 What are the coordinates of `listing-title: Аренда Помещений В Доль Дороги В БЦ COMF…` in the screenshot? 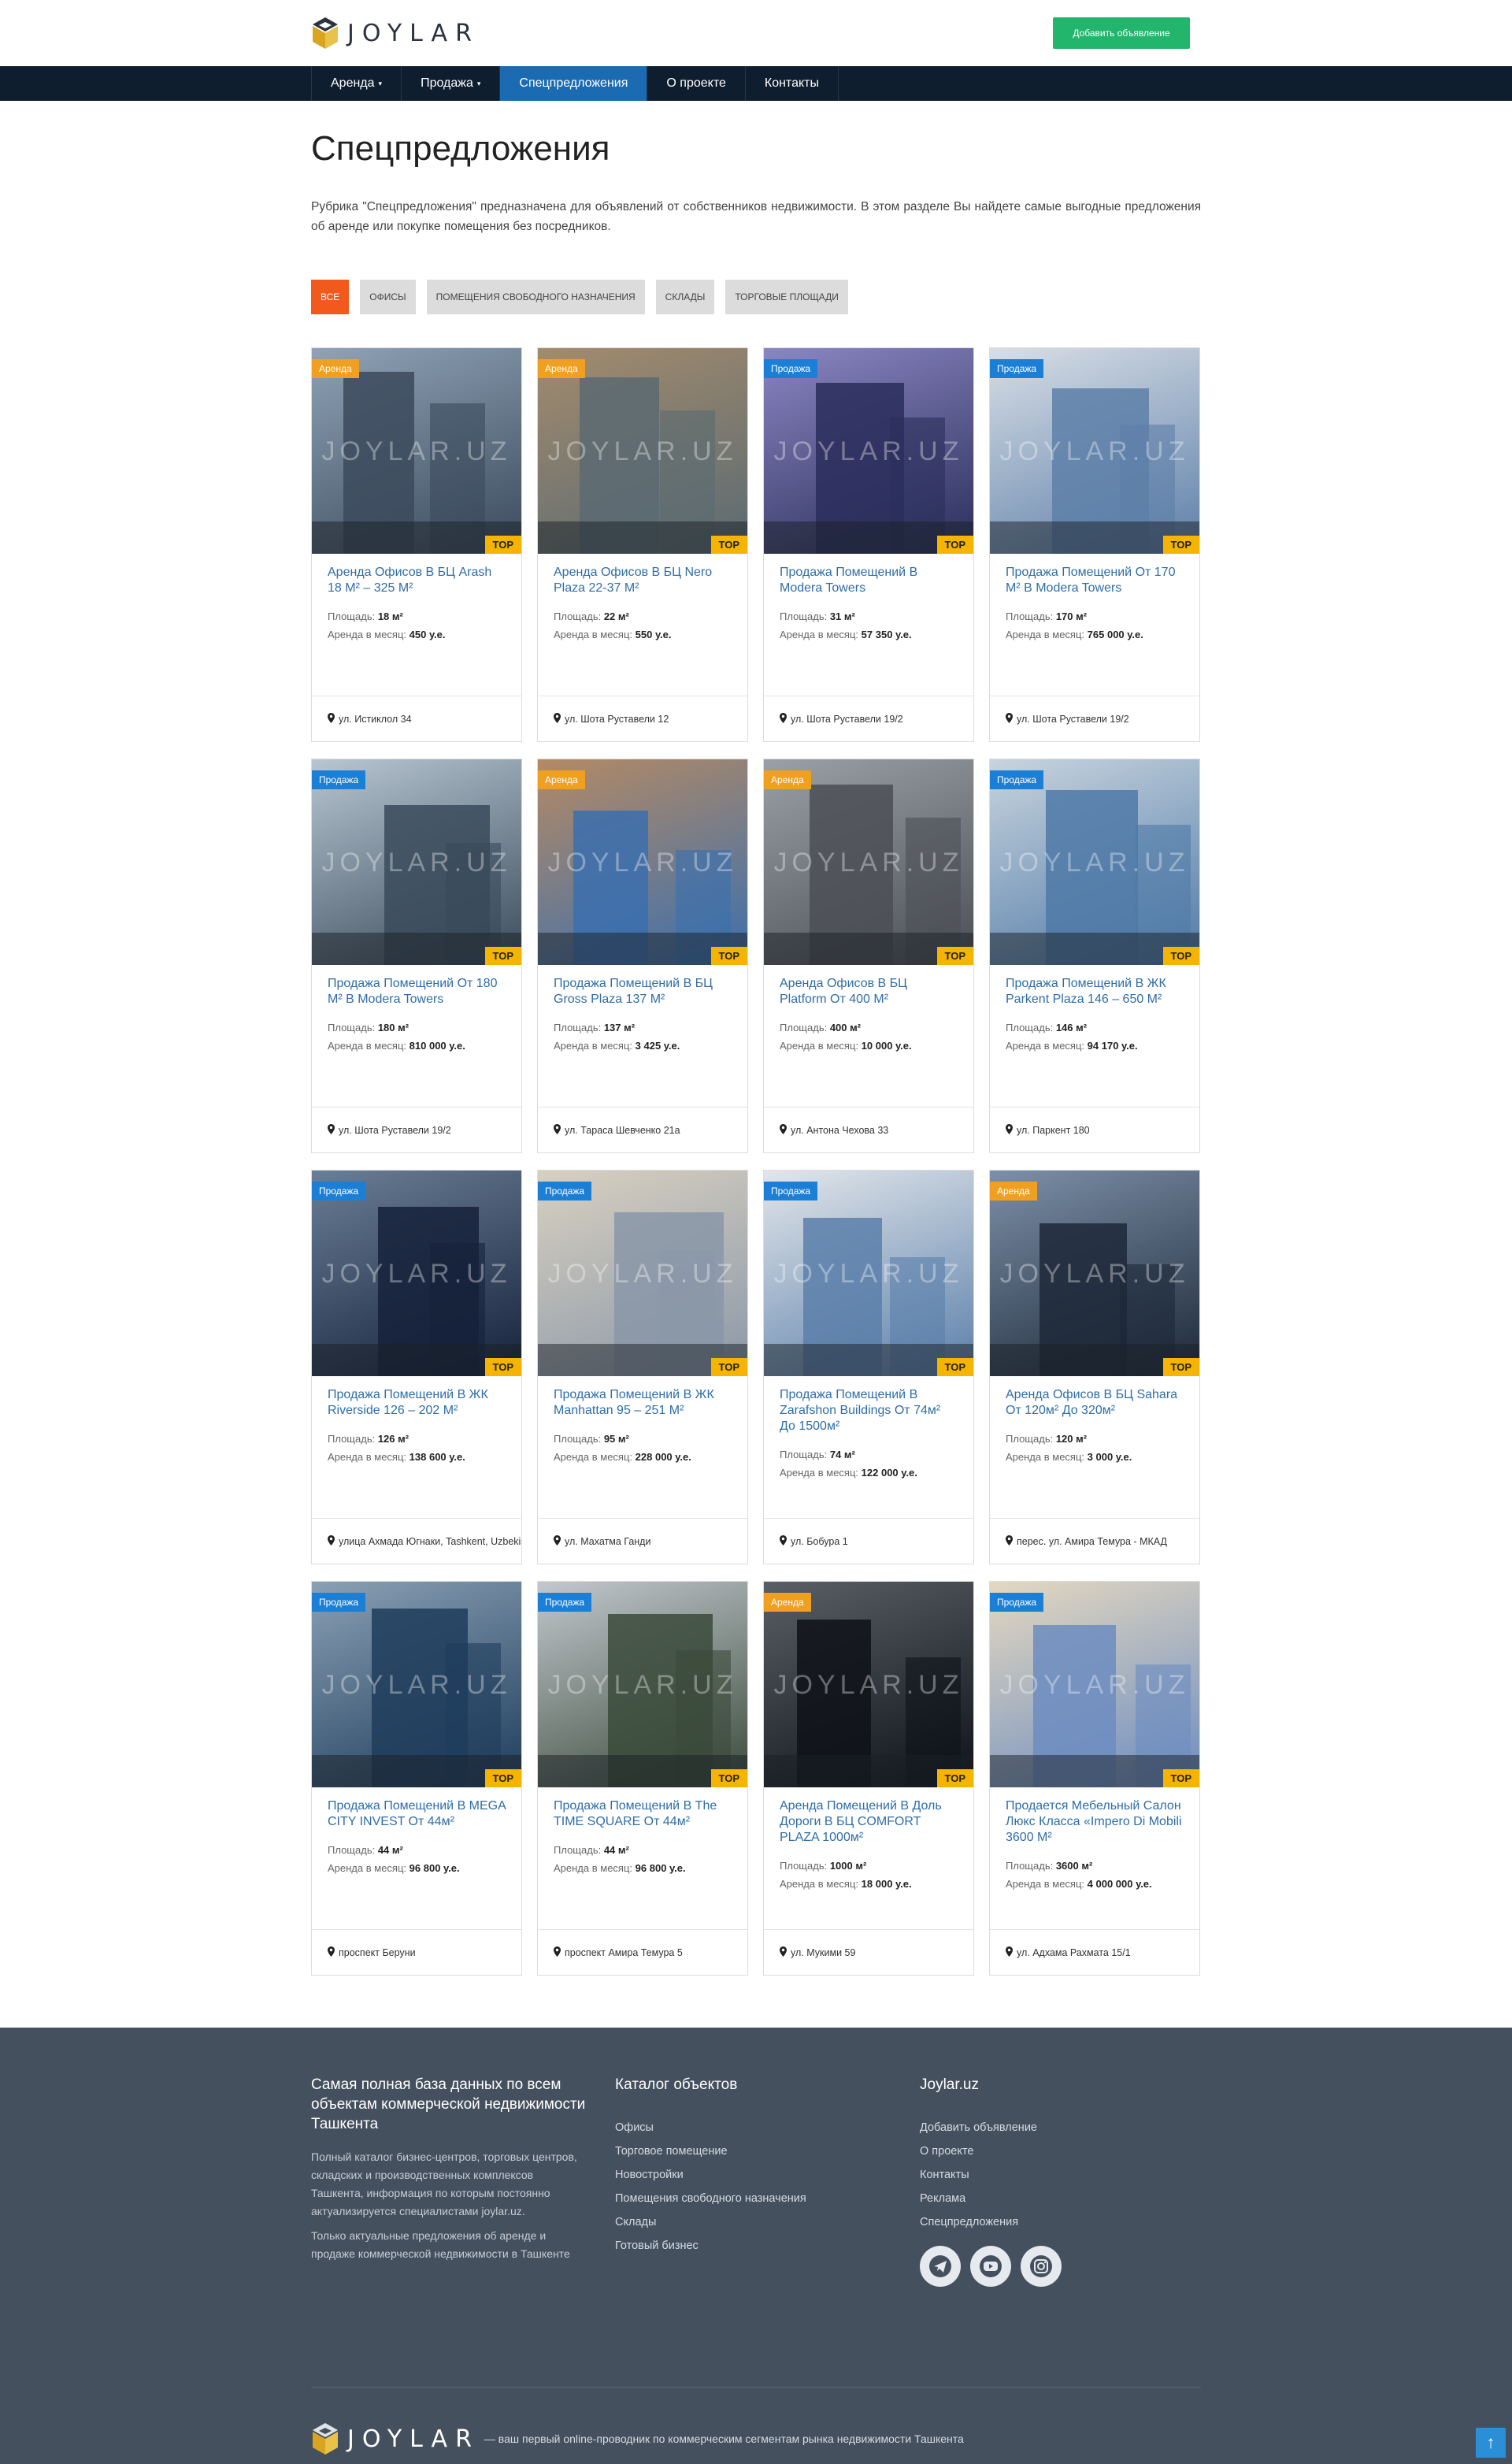 It's located at (869, 1822).